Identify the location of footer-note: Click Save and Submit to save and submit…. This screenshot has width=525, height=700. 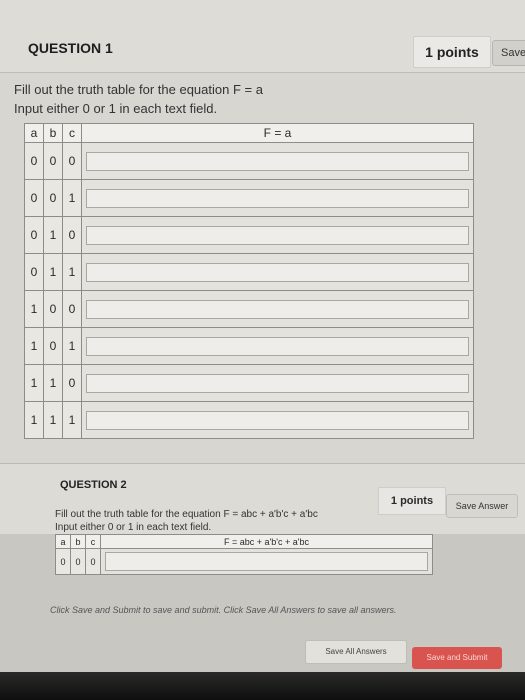
(223, 610).